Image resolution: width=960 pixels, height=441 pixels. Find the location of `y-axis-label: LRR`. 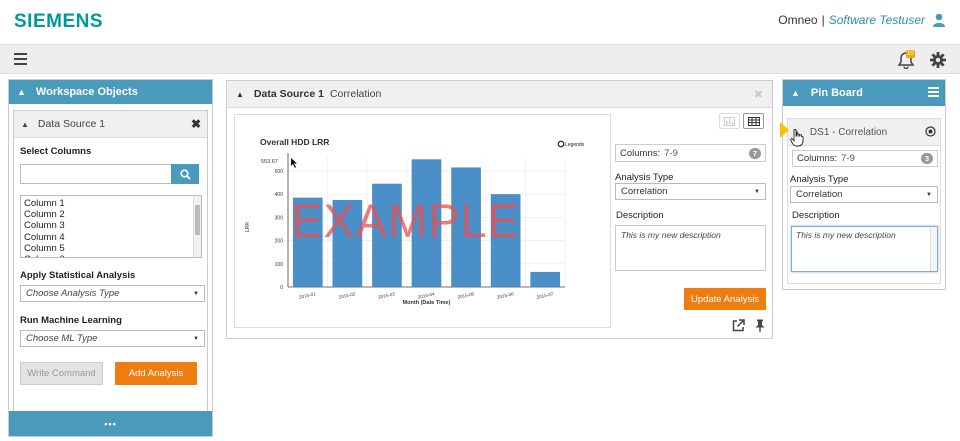

y-axis-label: LRR is located at coordinates (248, 227).